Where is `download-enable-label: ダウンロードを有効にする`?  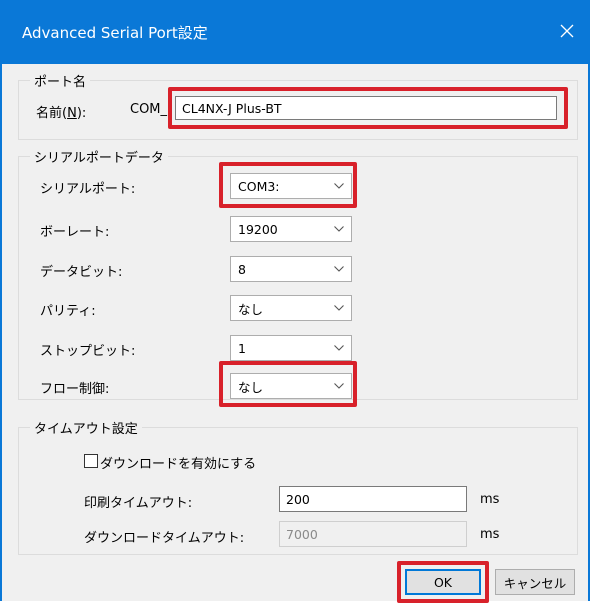
download-enable-label: ダウンロードを有効にする is located at coordinates (178, 462).